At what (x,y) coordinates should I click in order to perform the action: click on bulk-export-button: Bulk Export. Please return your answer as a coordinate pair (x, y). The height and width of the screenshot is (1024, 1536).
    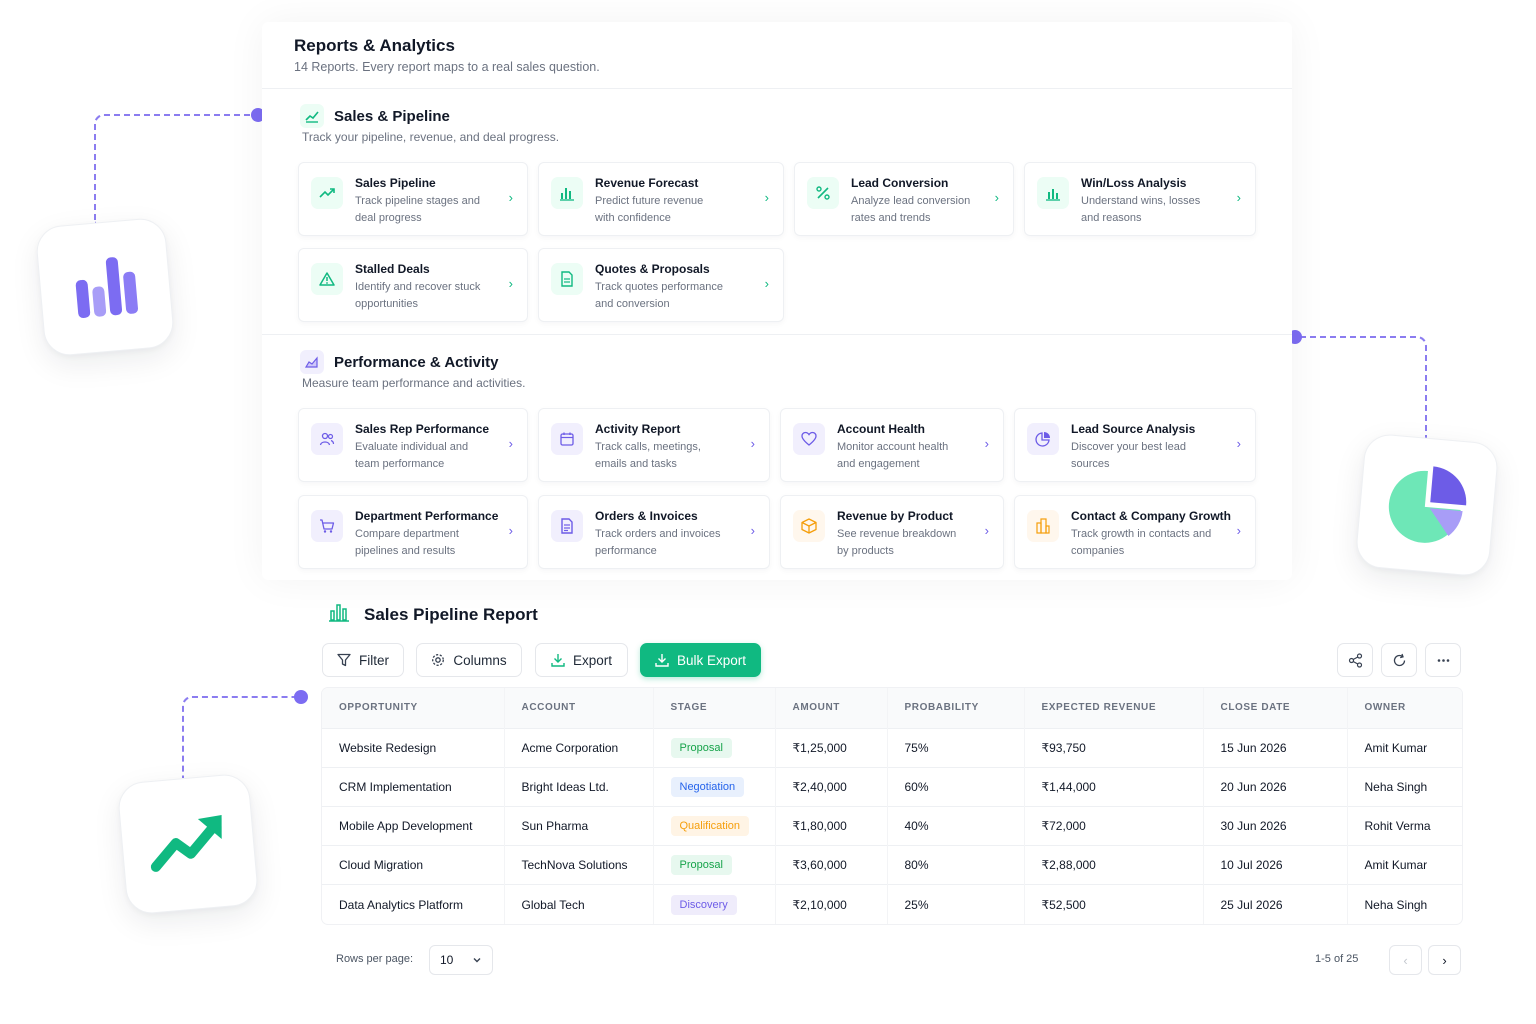
    Looking at the image, I should click on (700, 660).